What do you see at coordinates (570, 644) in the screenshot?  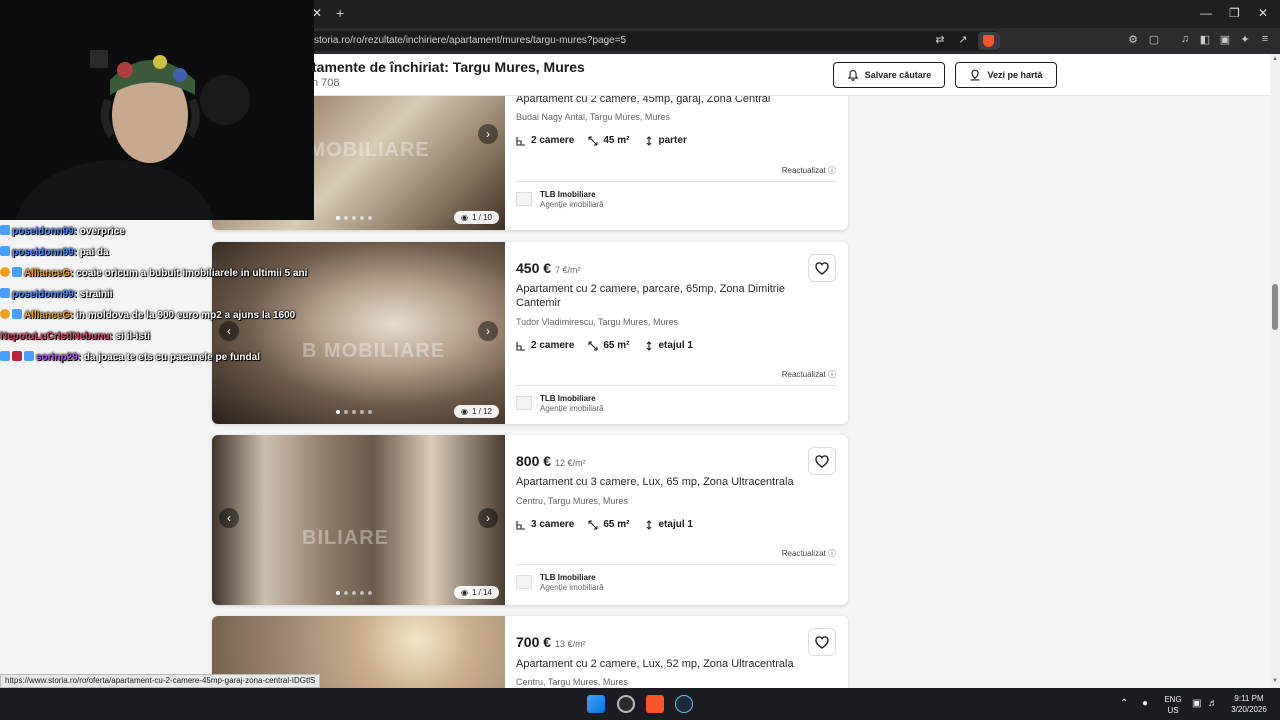 I see `price-per-sqm: 13 €/m²` at bounding box center [570, 644].